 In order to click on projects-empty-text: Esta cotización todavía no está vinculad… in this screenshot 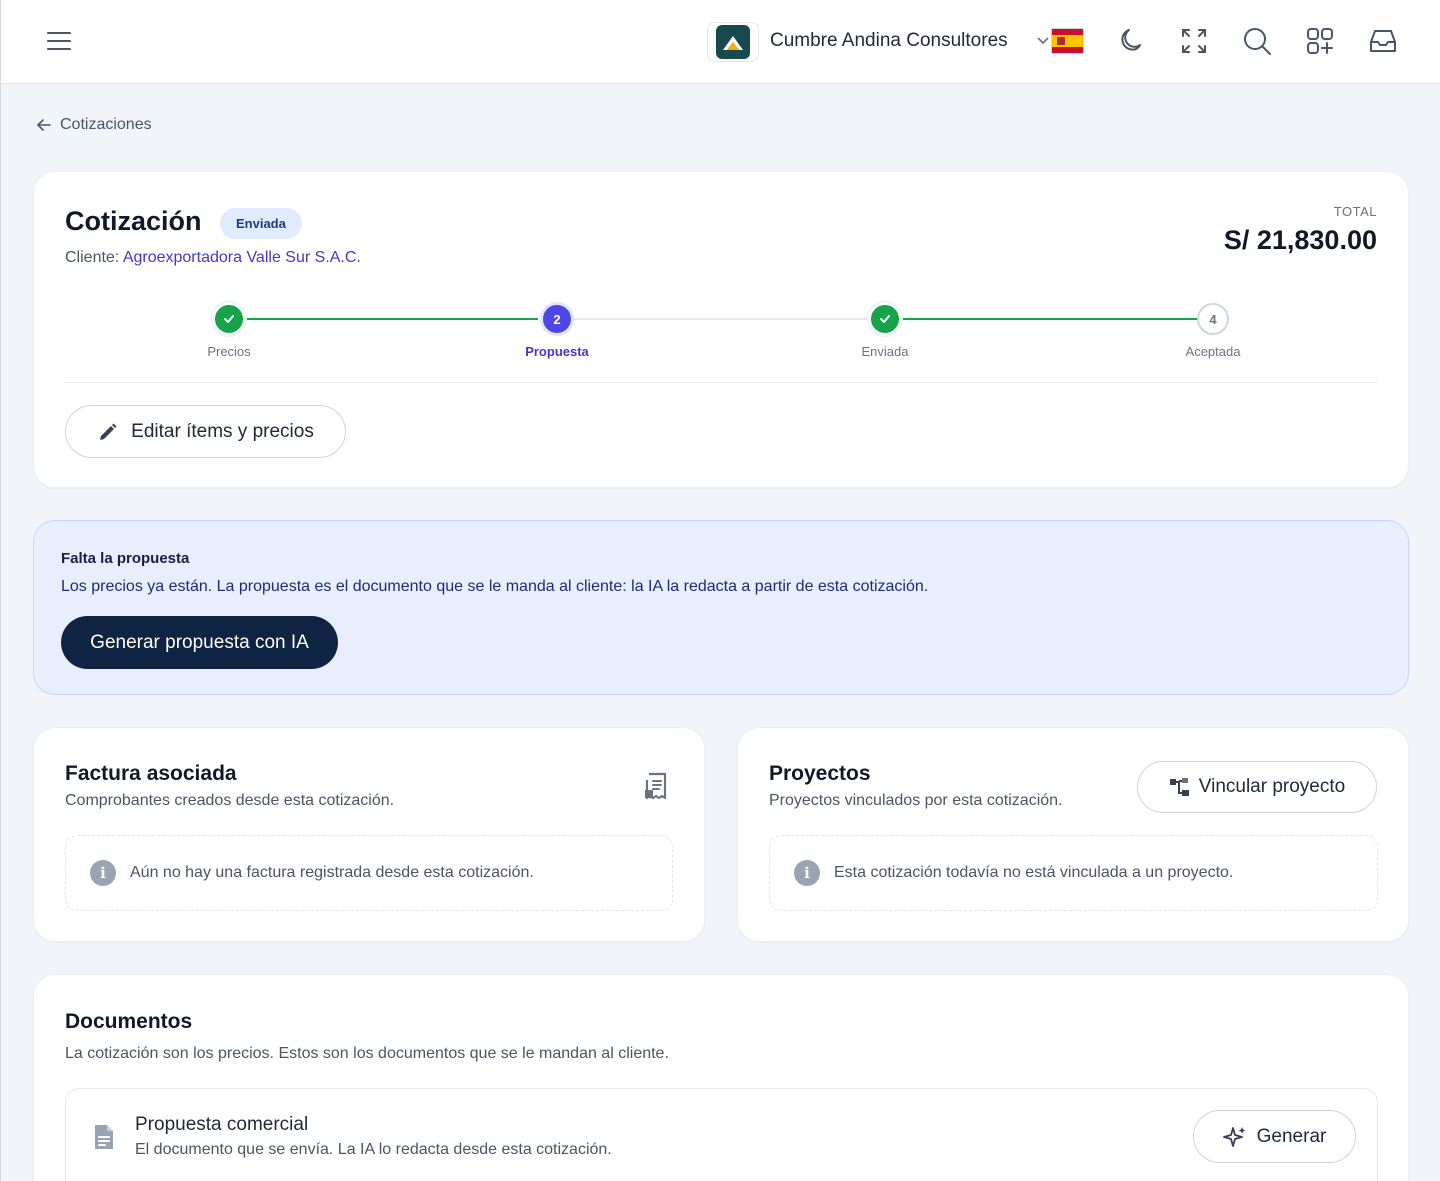, I will do `click(1034, 872)`.